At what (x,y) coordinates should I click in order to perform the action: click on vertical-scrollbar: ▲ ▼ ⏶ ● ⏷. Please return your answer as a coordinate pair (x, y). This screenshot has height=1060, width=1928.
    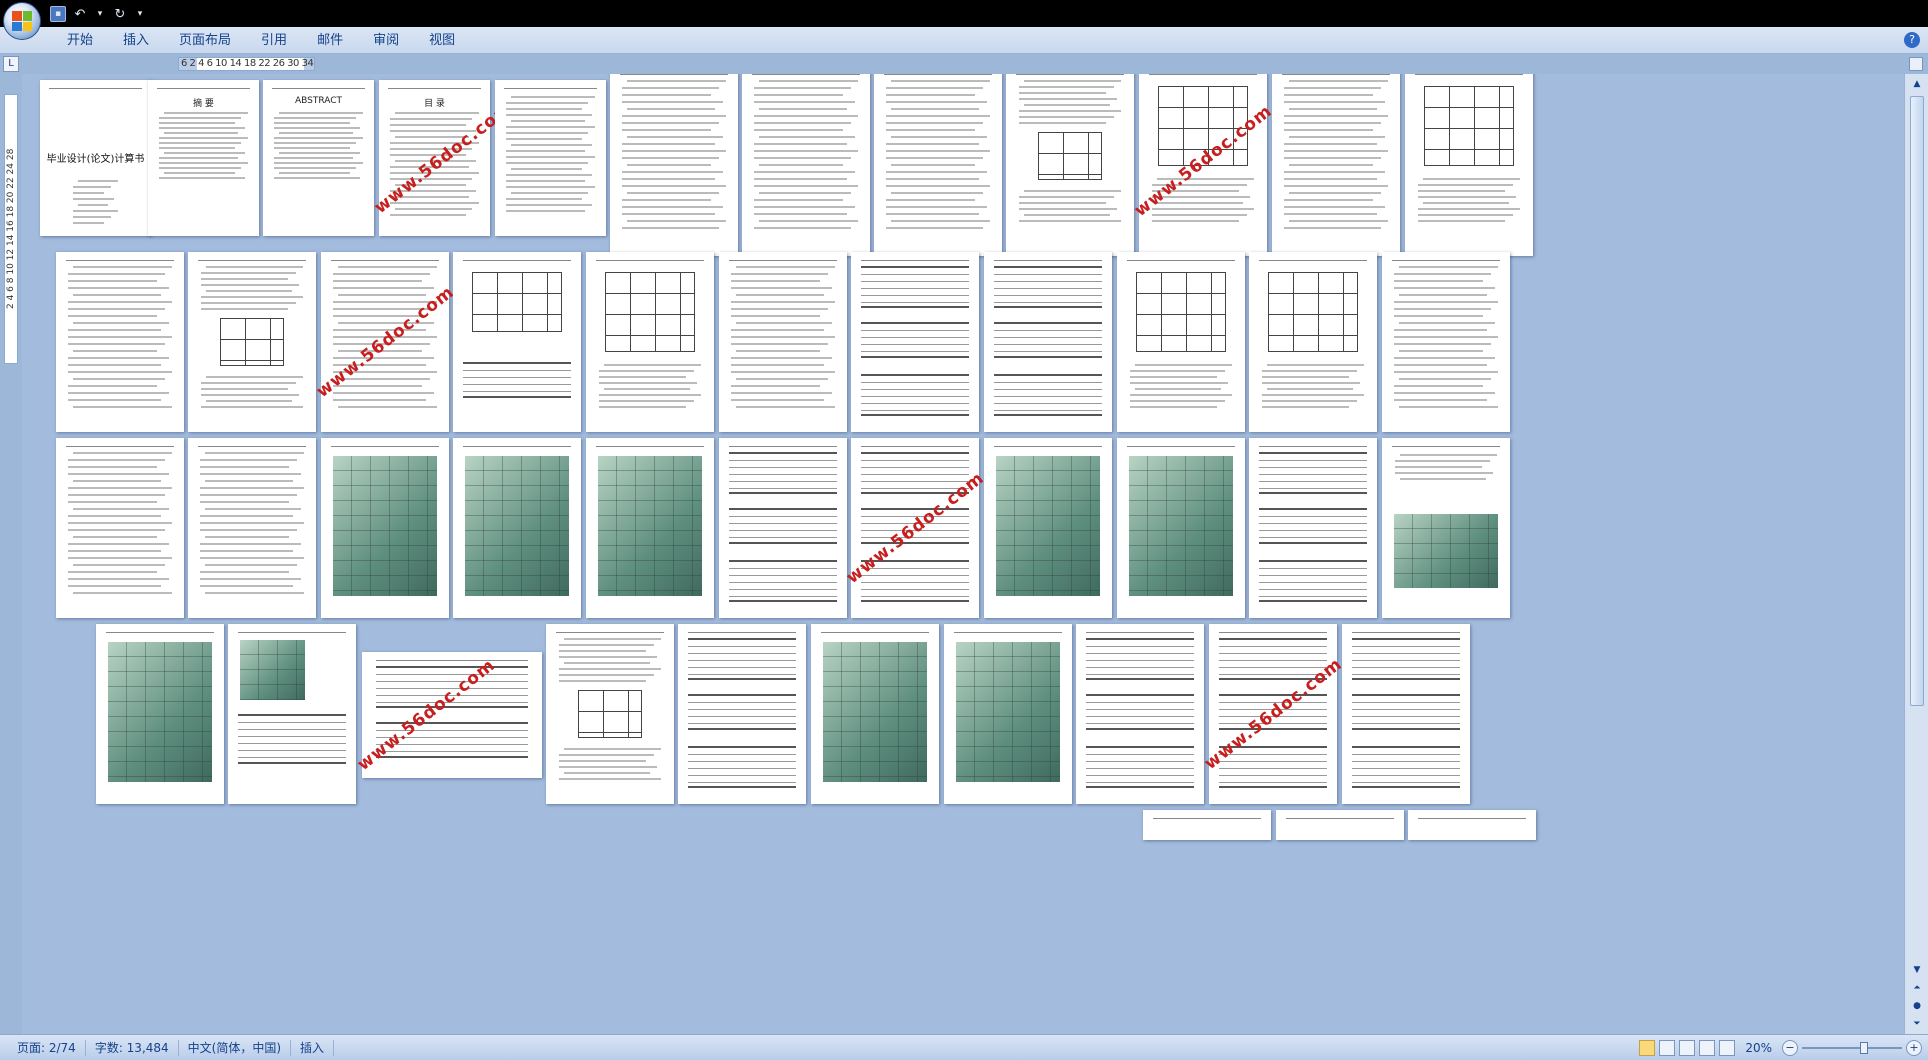
    Looking at the image, I should click on (1916, 554).